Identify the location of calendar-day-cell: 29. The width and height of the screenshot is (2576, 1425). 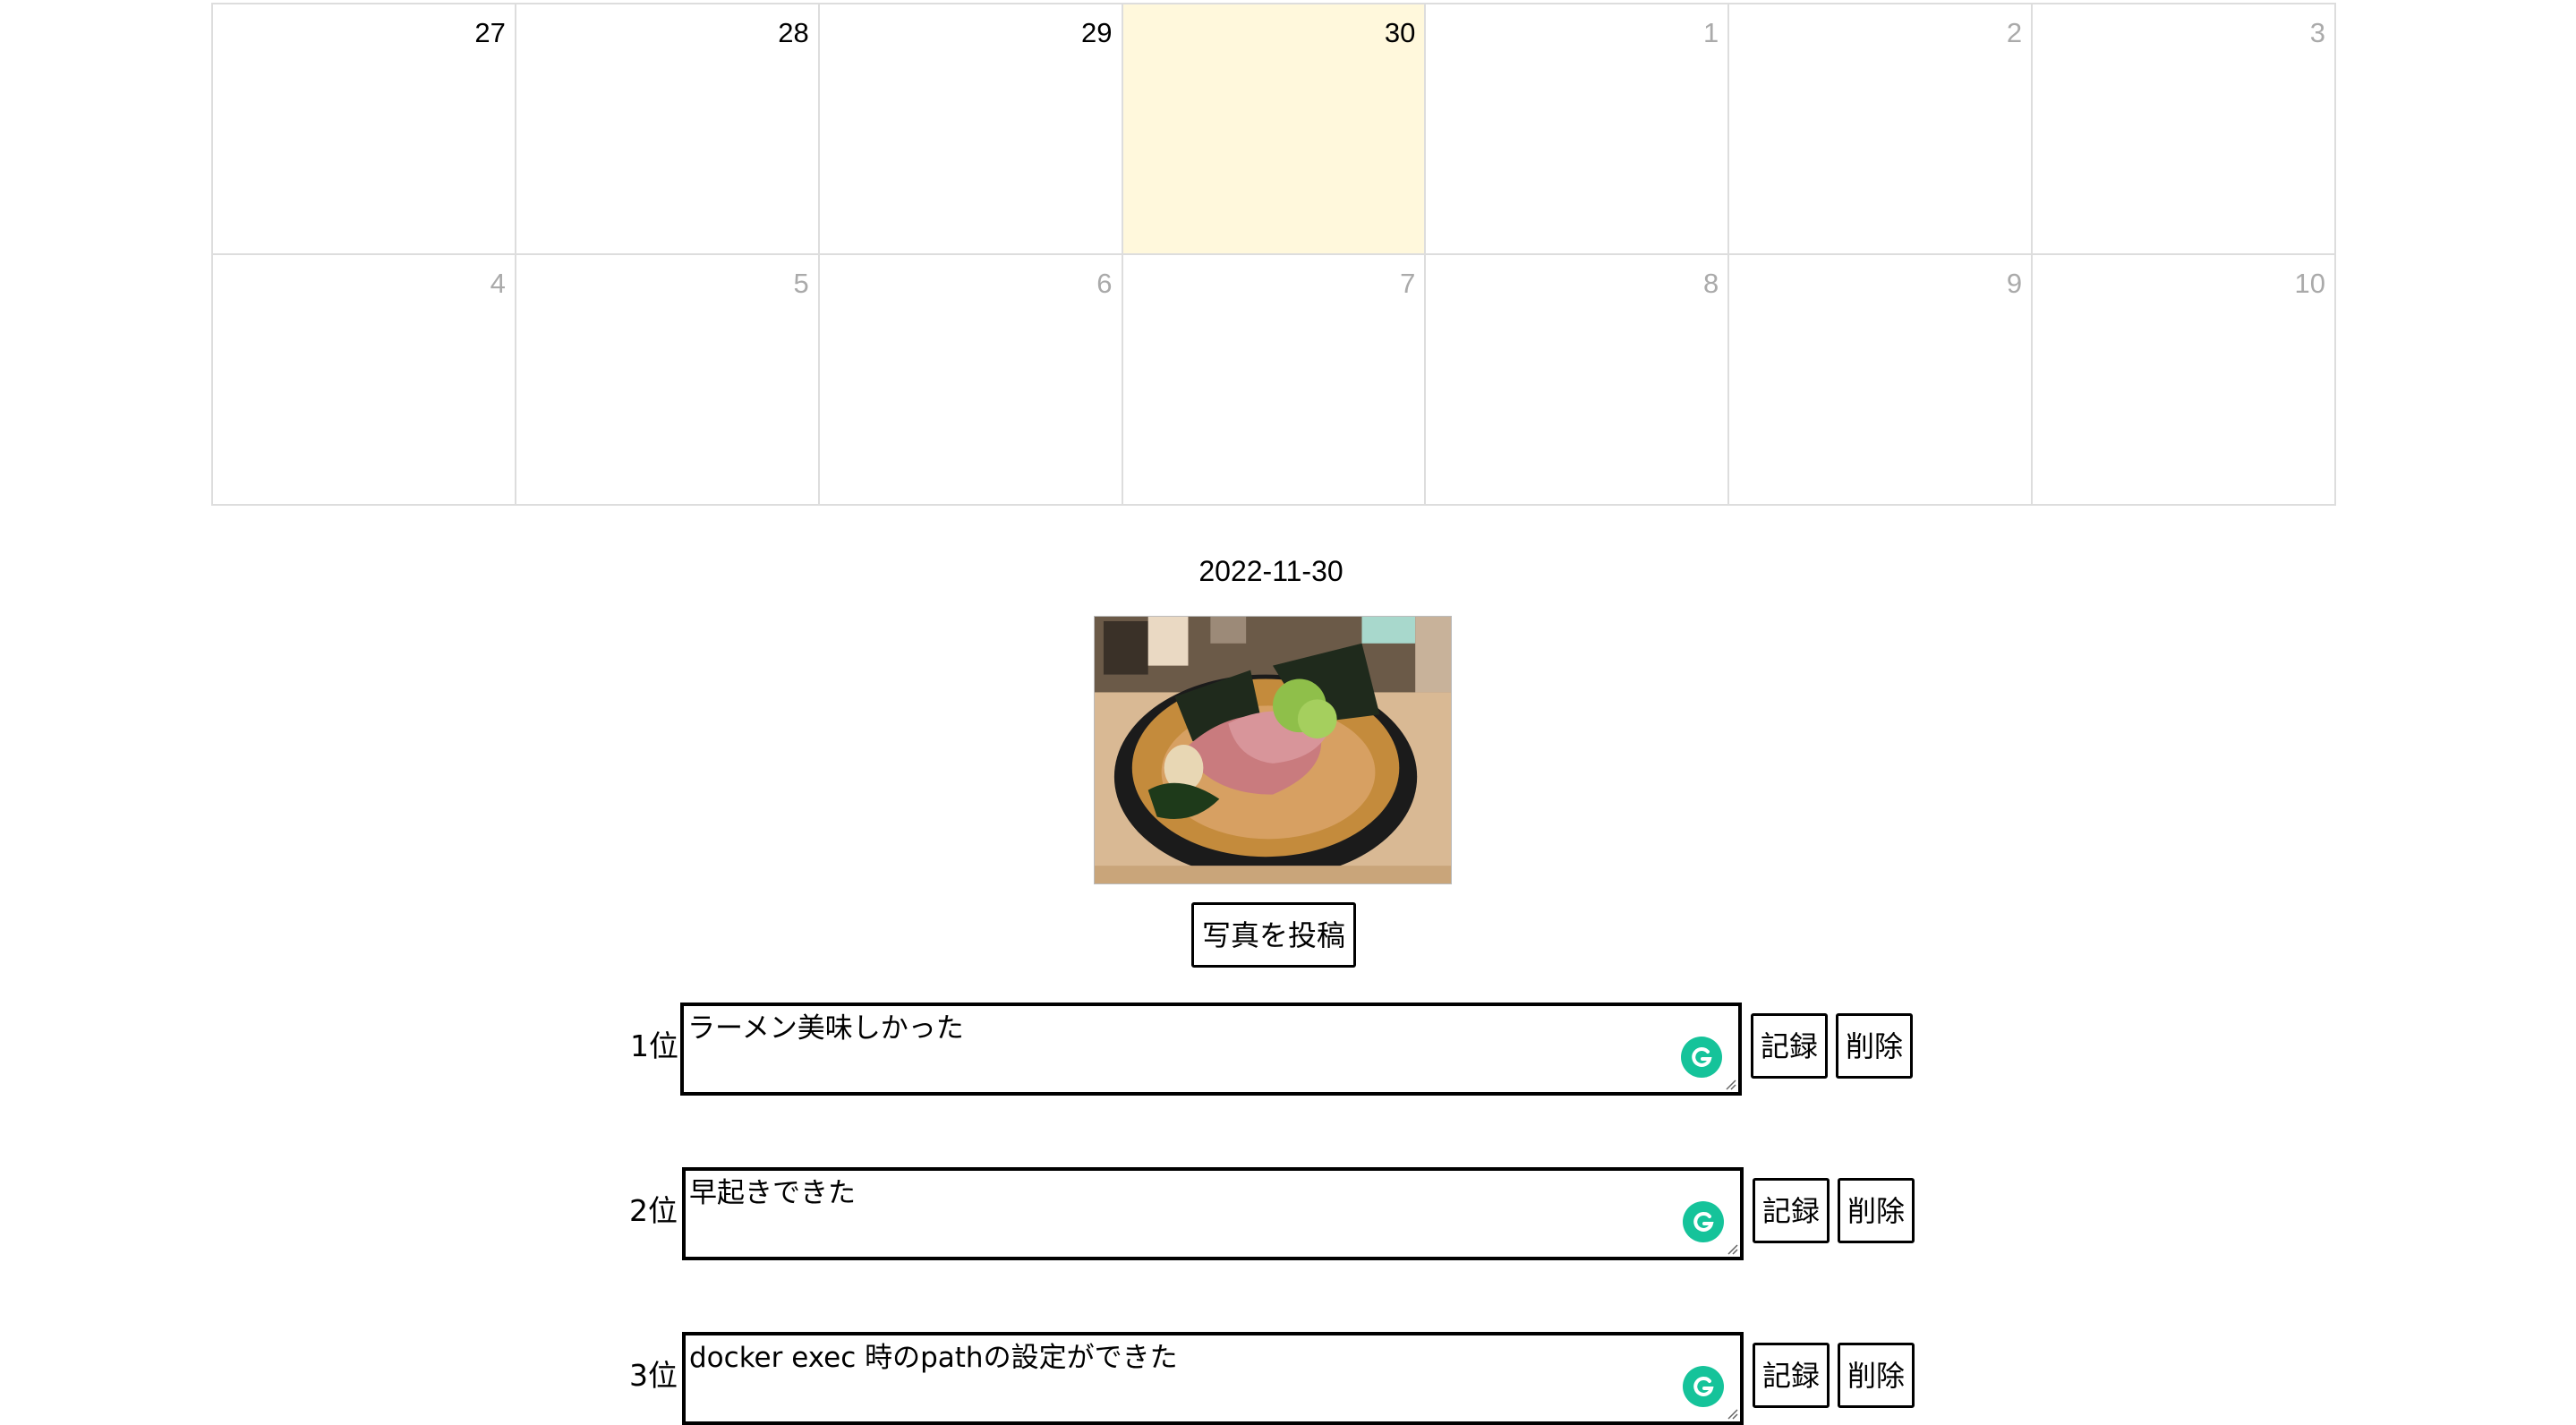
(970, 129).